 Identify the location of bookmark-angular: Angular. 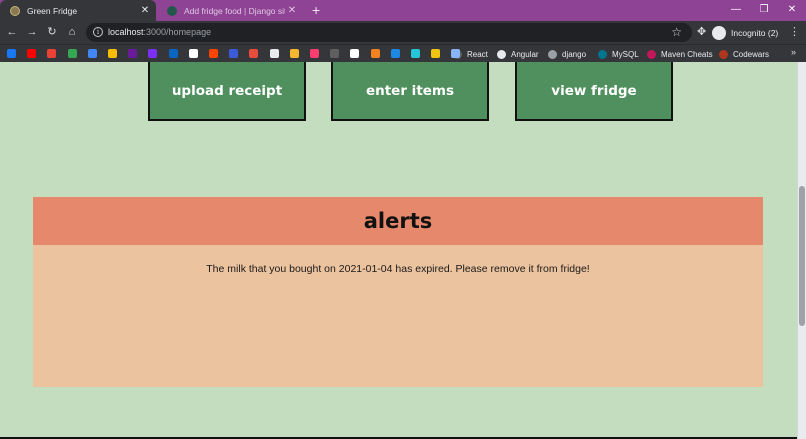
(518, 54).